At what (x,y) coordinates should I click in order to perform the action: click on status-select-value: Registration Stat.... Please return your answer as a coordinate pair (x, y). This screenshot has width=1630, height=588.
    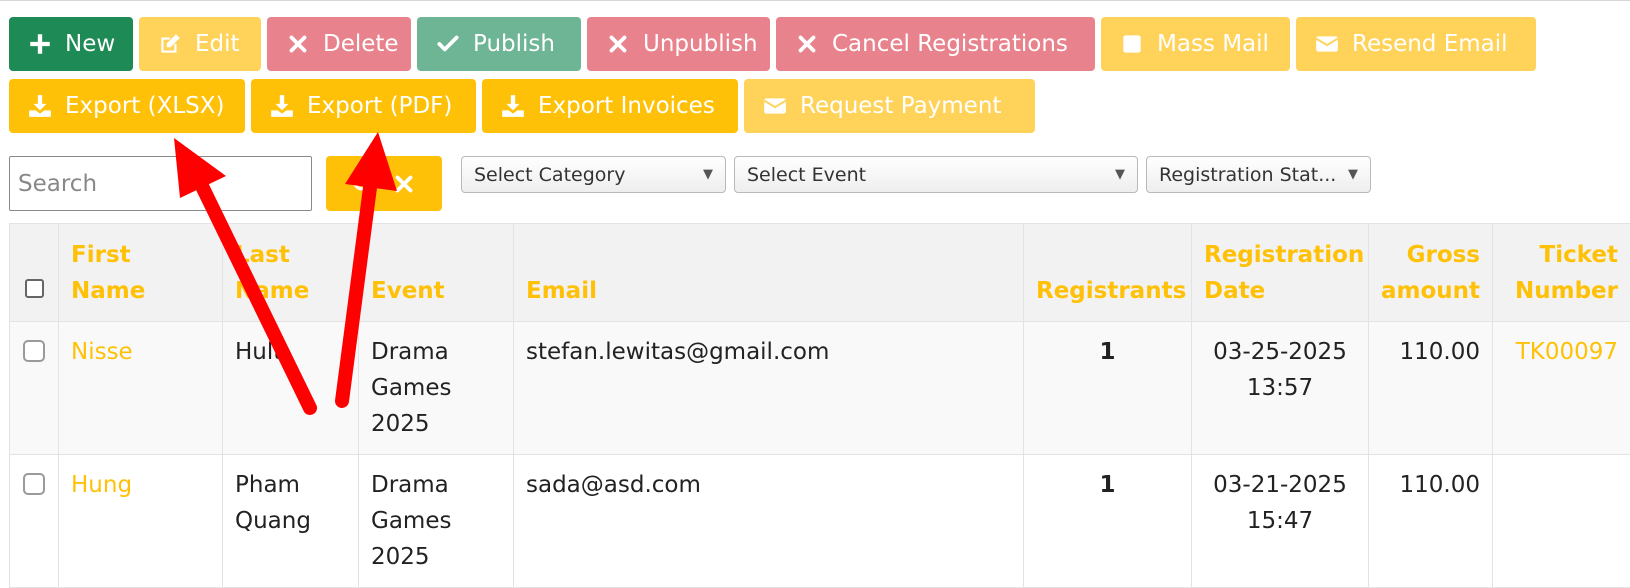
    Looking at the image, I should click on (1249, 175).